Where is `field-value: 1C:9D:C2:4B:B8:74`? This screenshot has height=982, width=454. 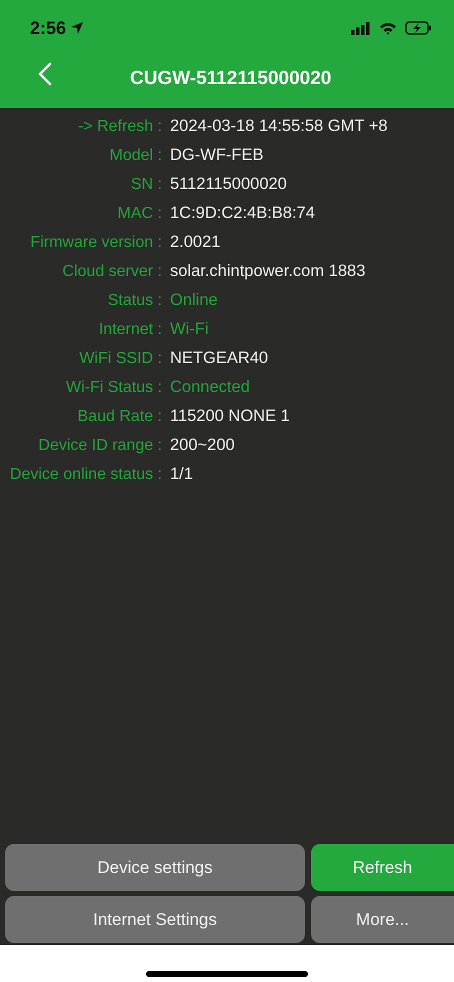 field-value: 1C:9D:C2:4B:B8:74 is located at coordinates (242, 213).